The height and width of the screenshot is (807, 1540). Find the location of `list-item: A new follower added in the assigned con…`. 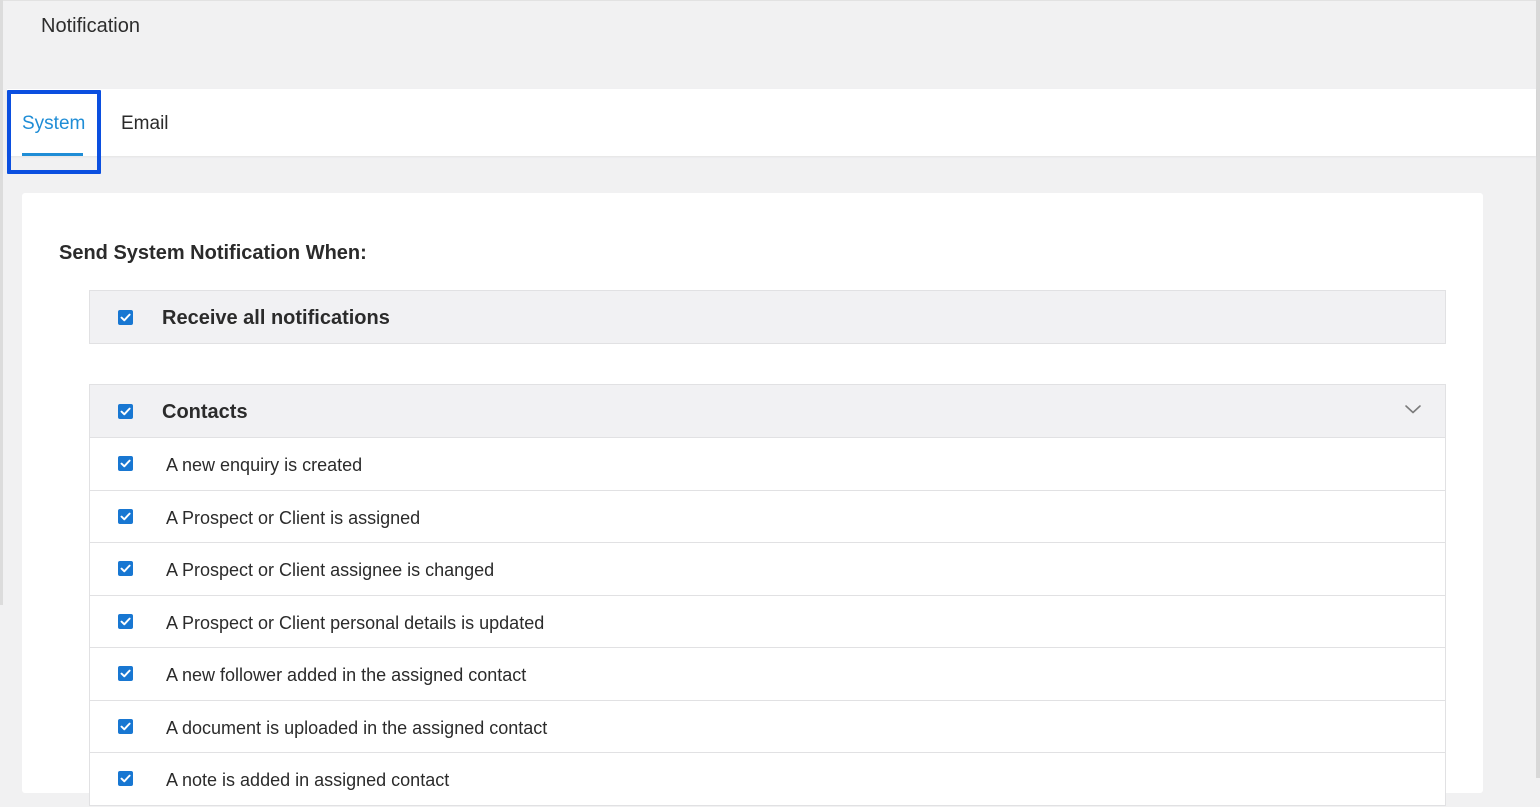

list-item: A new follower added in the assigned con… is located at coordinates (767, 673).